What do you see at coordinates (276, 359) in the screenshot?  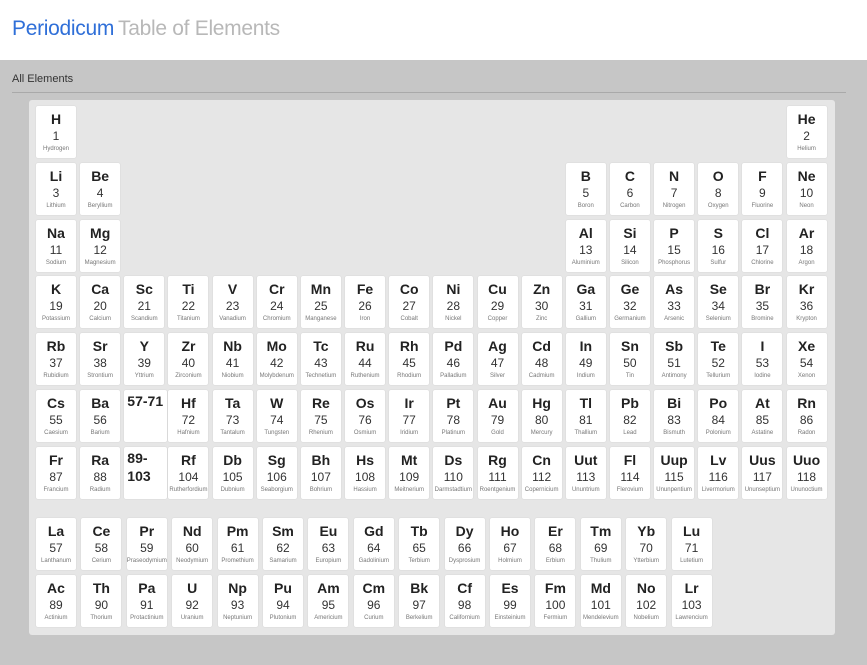 I see `element-mo: Mo 42 Molybdenum` at bounding box center [276, 359].